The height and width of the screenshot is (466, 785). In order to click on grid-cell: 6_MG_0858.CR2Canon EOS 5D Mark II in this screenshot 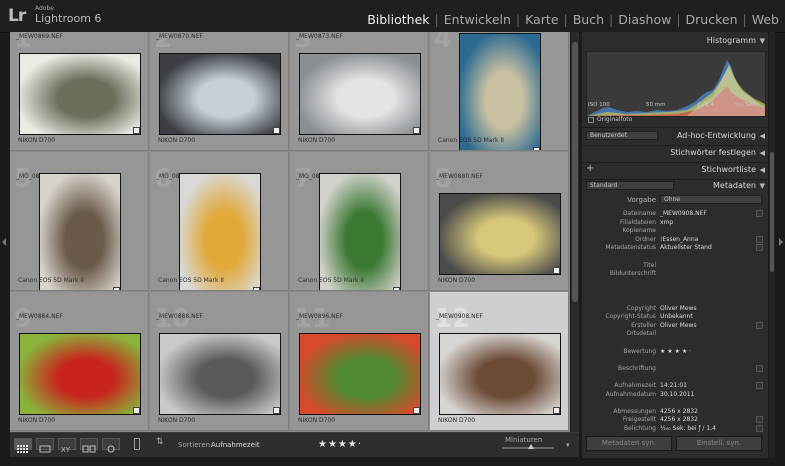, I will do `click(219, 221)`.